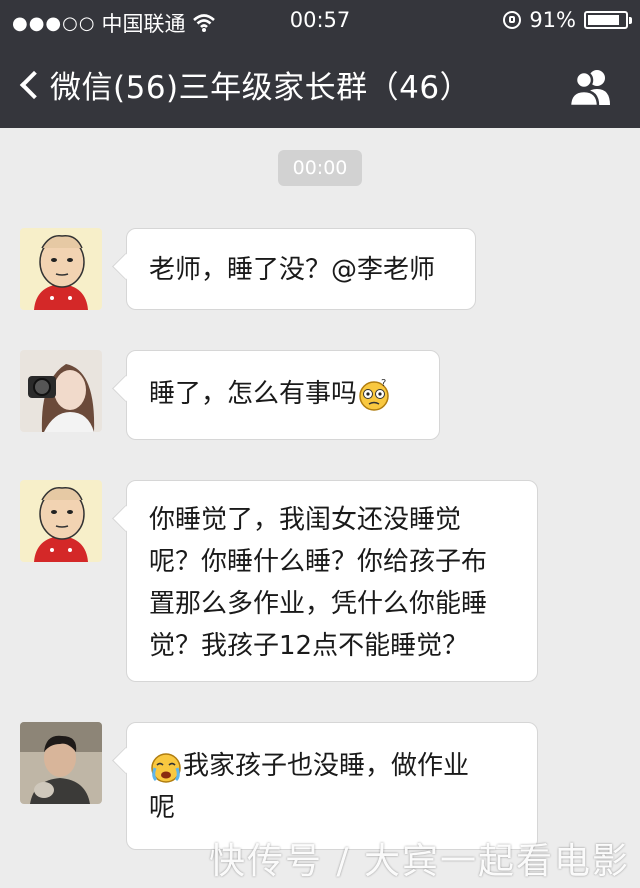 The height and width of the screenshot is (888, 640). What do you see at coordinates (325, 88) in the screenshot?
I see `chat-title: 三年级家长群（46）` at bounding box center [325, 88].